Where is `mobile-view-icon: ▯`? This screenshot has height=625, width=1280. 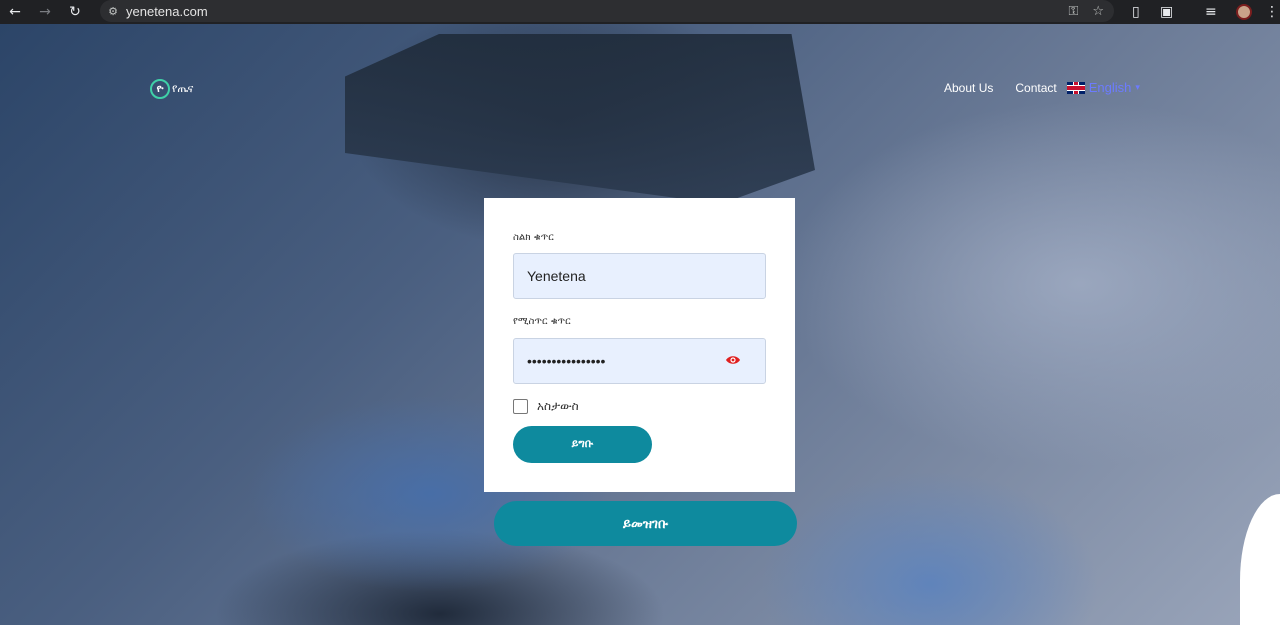
mobile-view-icon: ▯ is located at coordinates (1136, 12).